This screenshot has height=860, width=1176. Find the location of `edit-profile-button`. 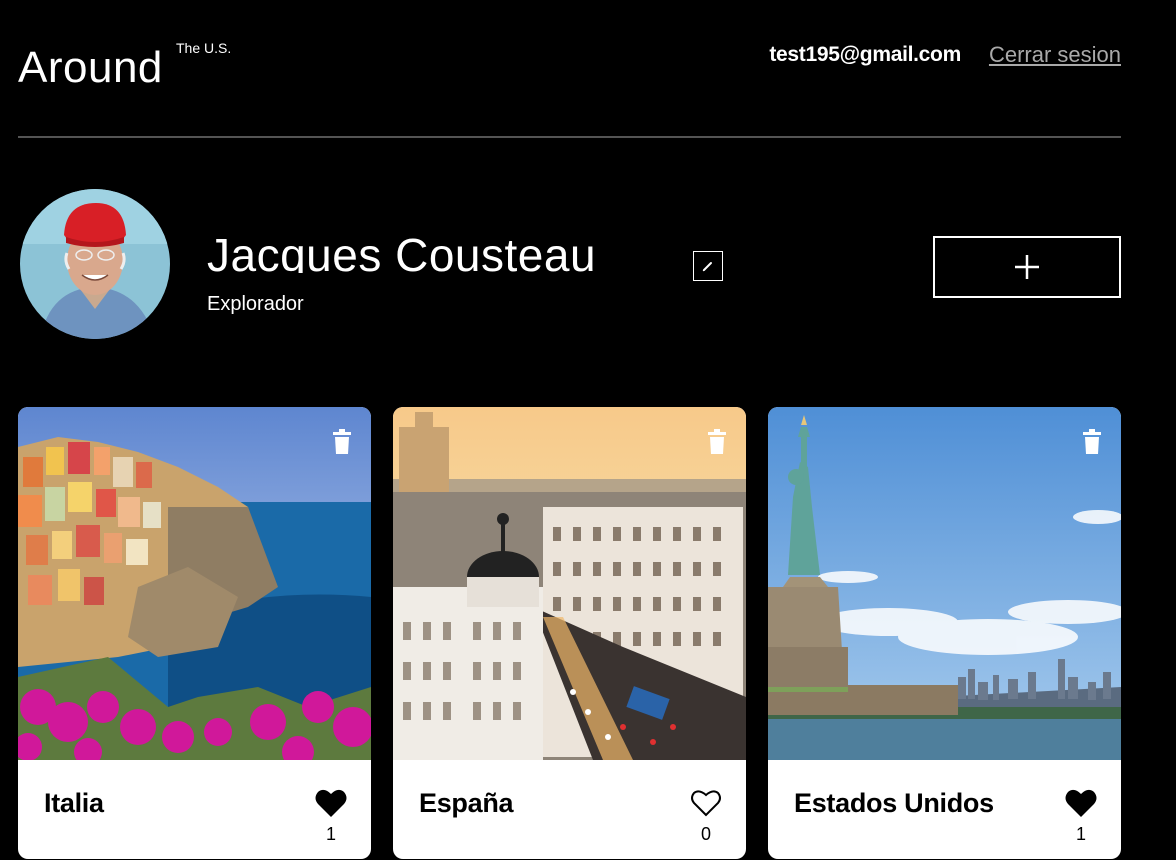

edit-profile-button is located at coordinates (708, 266).